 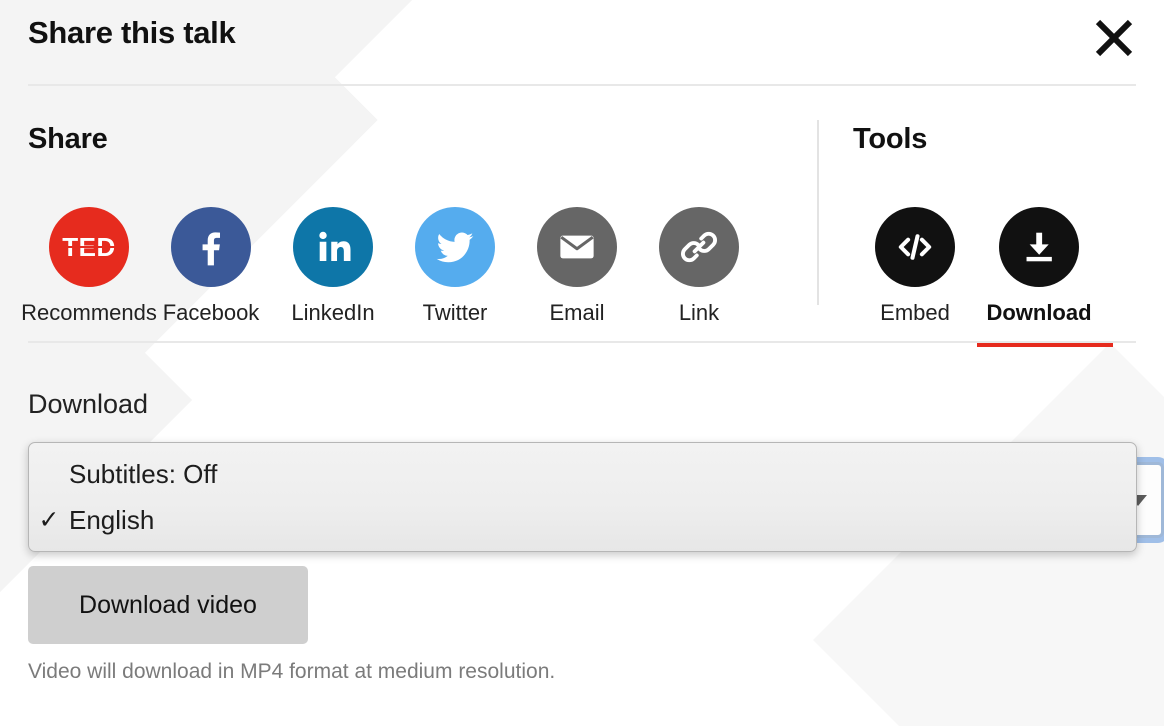 What do you see at coordinates (818, 212) in the screenshot?
I see `section-divider` at bounding box center [818, 212].